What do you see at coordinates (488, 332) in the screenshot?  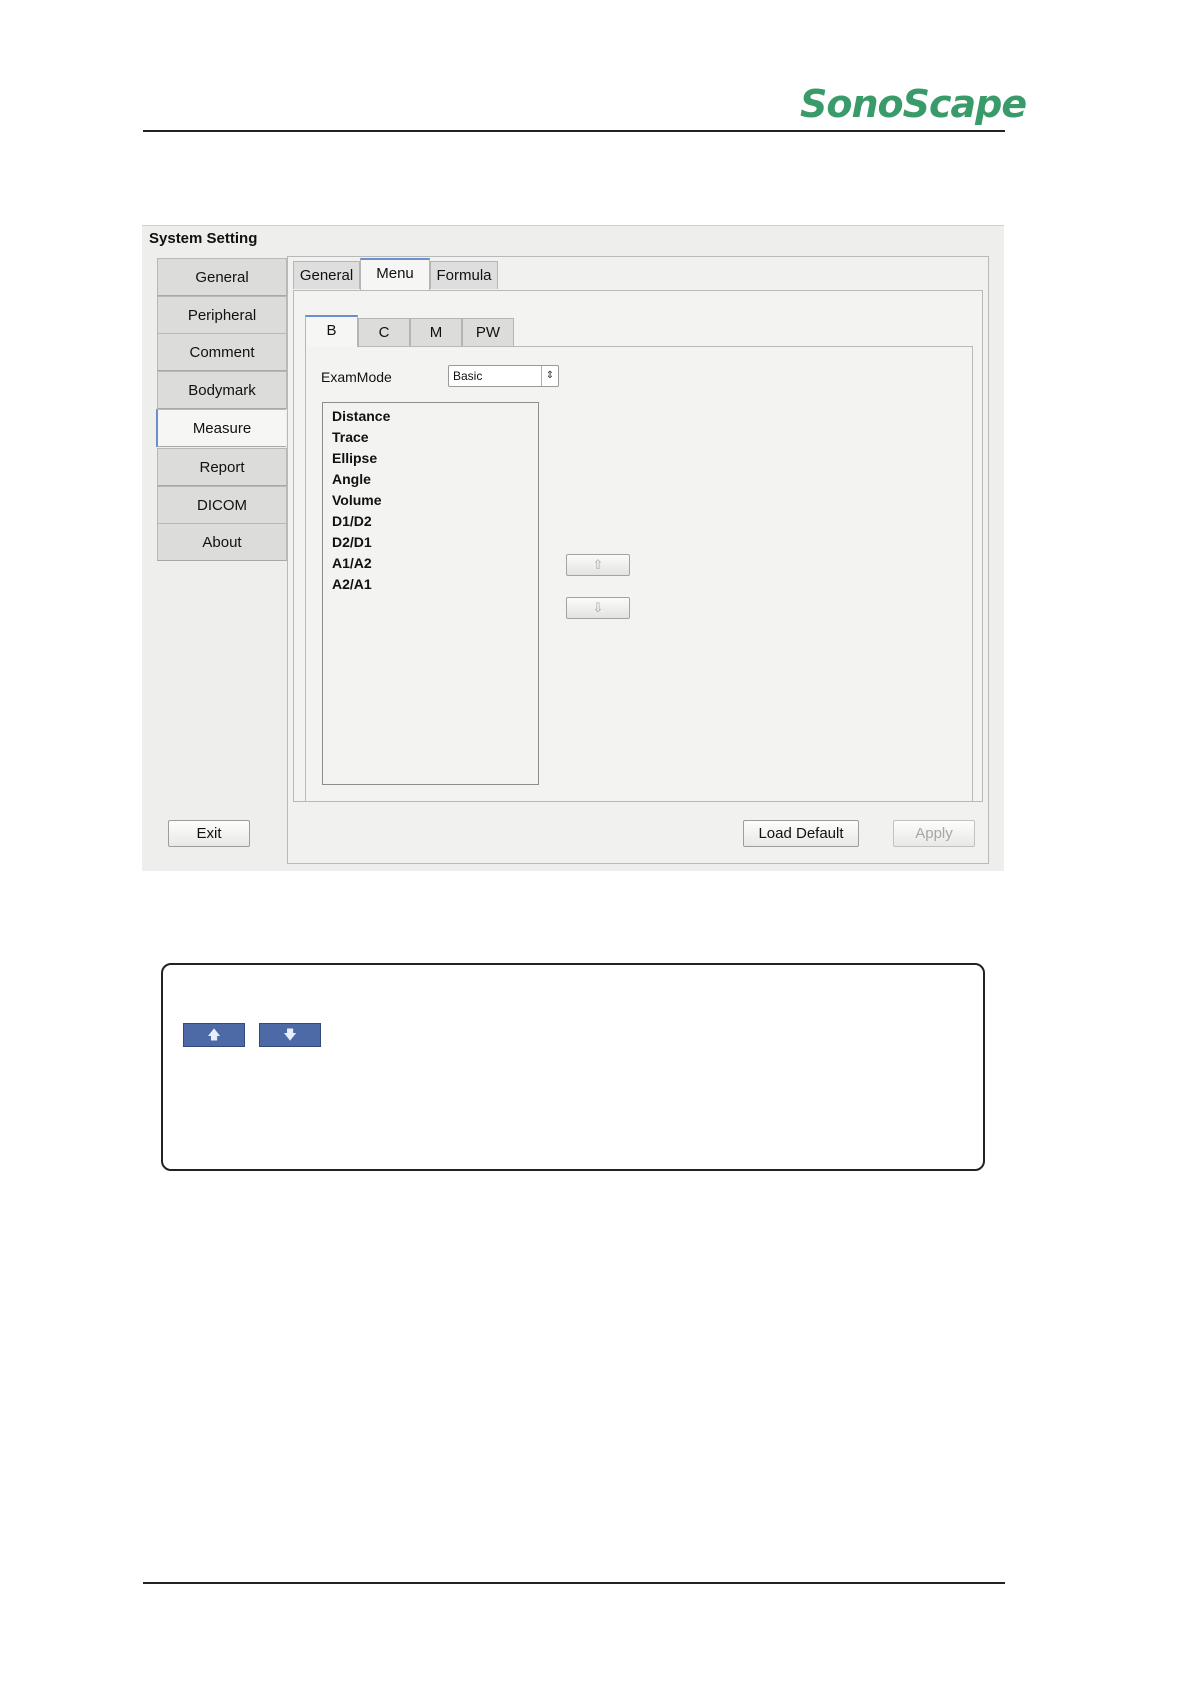 I see `sub-tab-pw: PW` at bounding box center [488, 332].